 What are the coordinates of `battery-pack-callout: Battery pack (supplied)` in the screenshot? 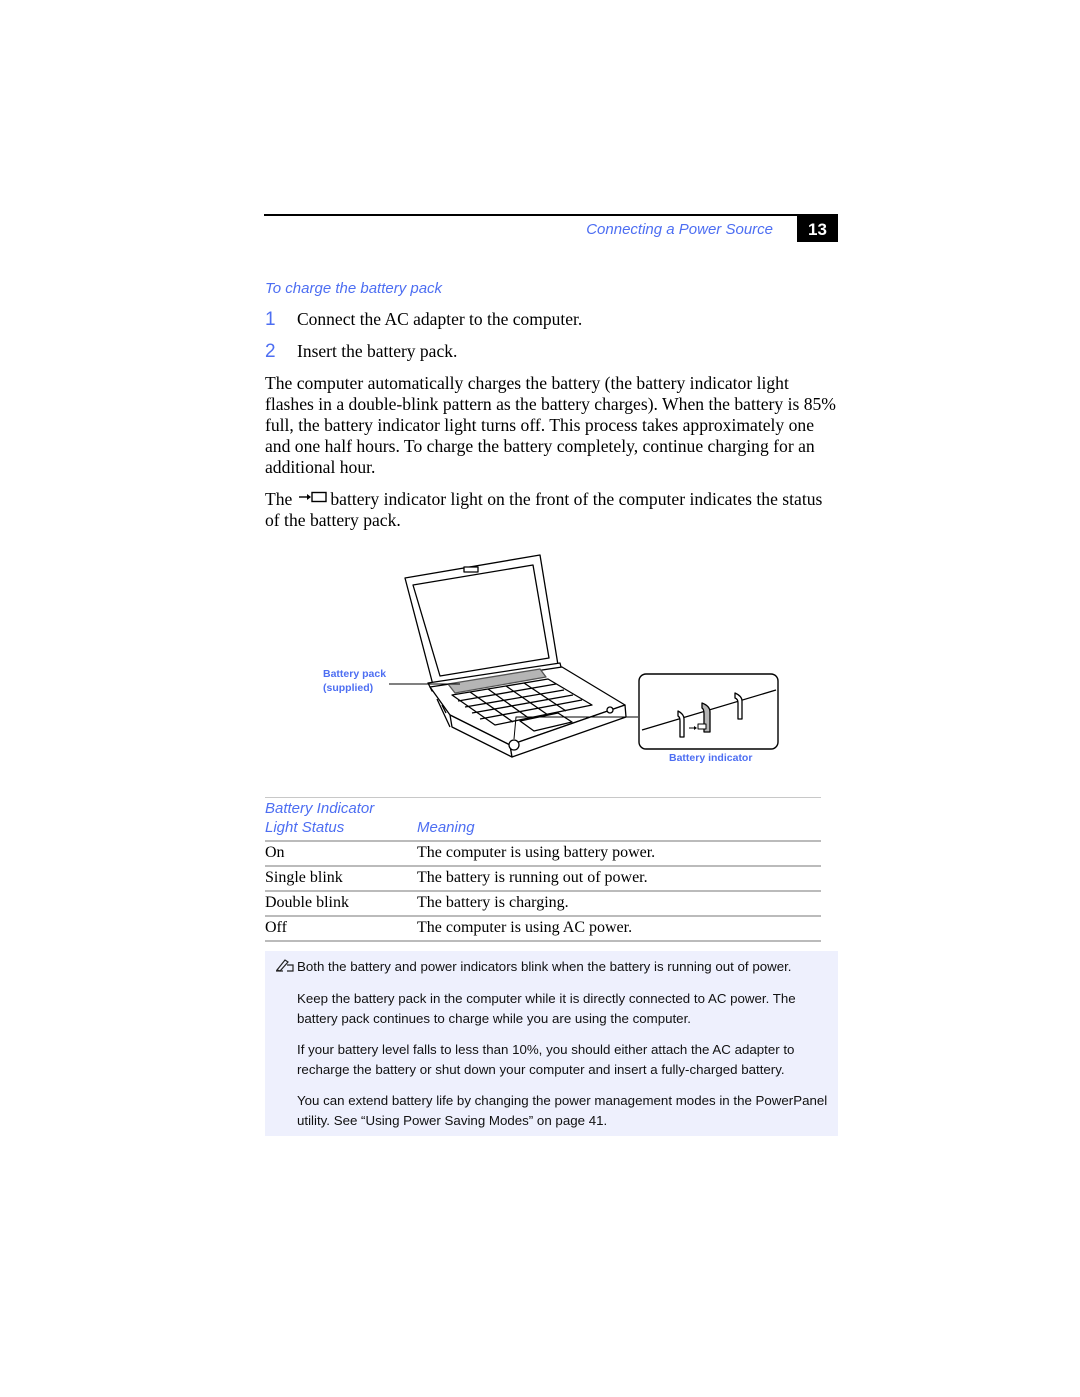 It's located at (354, 681).